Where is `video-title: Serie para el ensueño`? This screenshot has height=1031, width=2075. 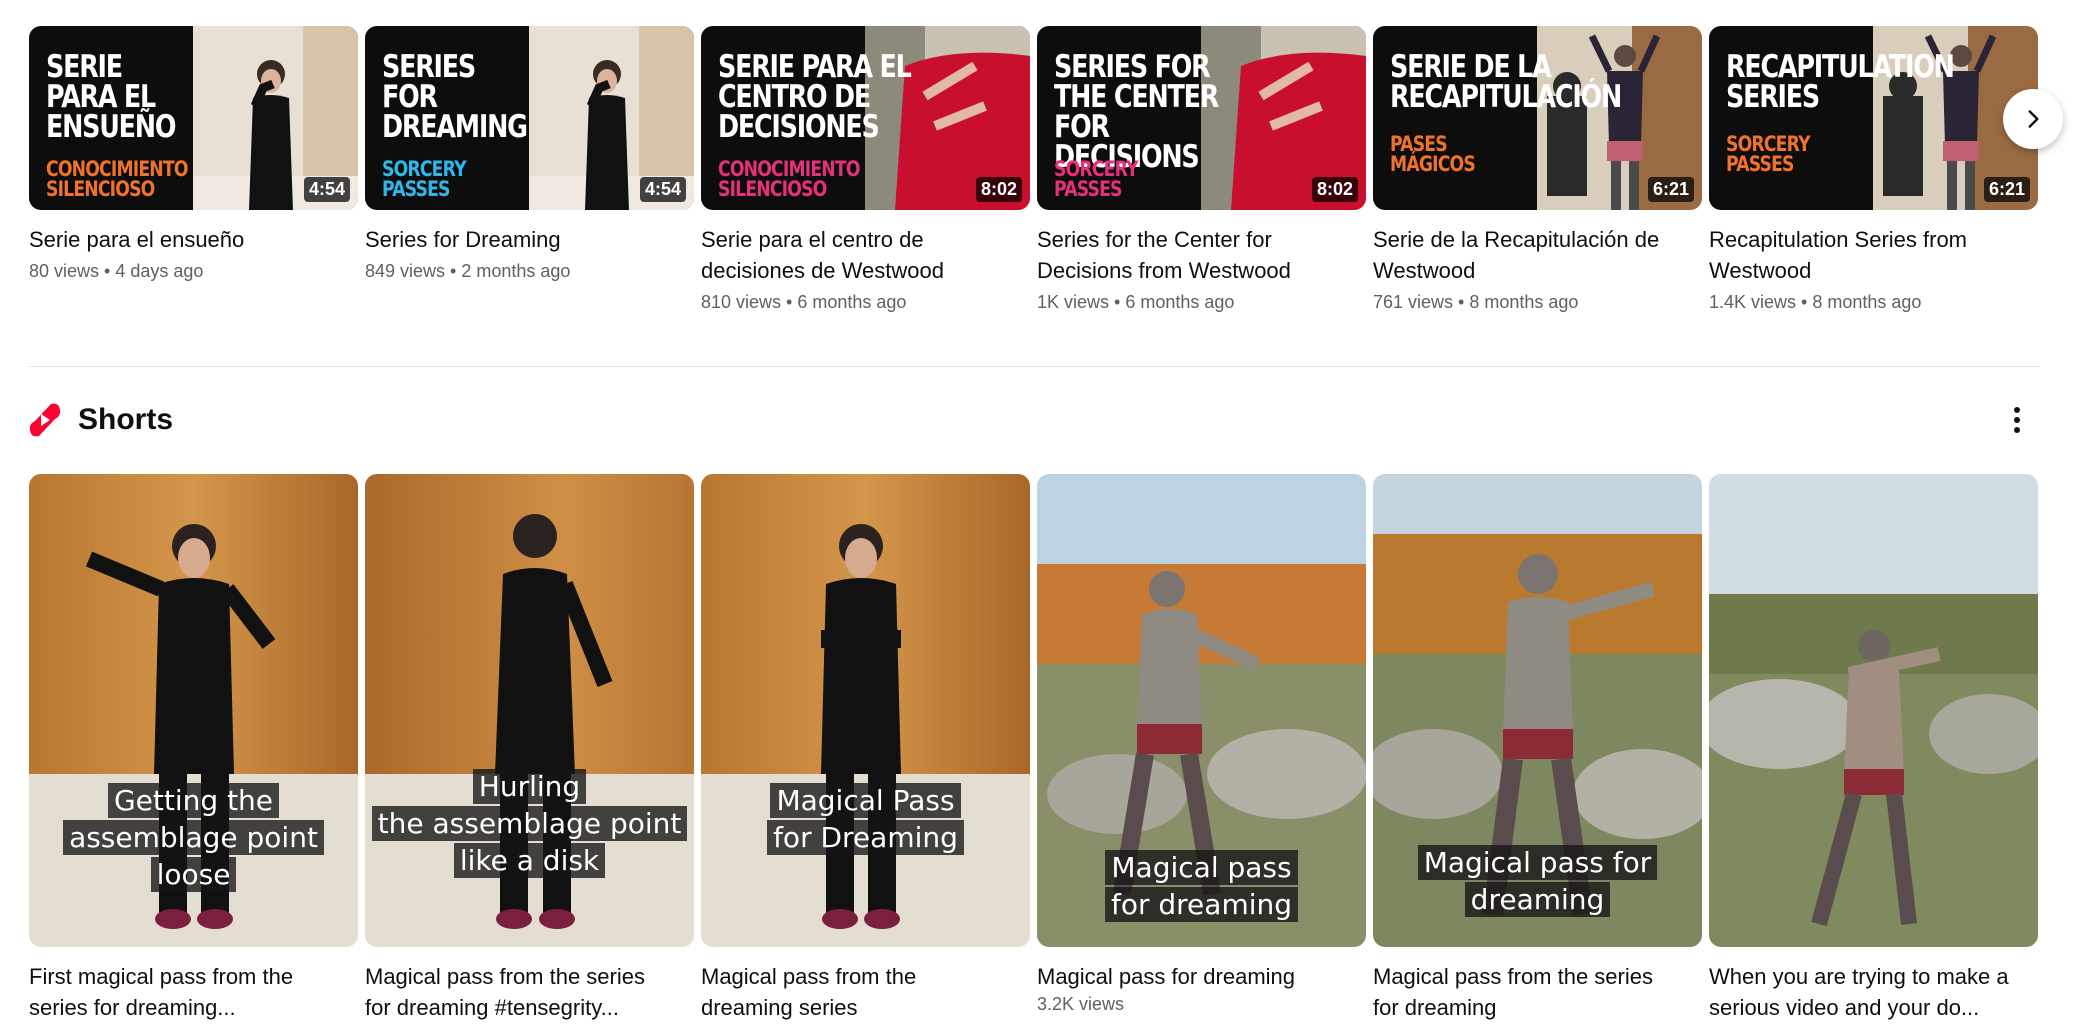
video-title: Serie para el ensueño is located at coordinates (193, 239).